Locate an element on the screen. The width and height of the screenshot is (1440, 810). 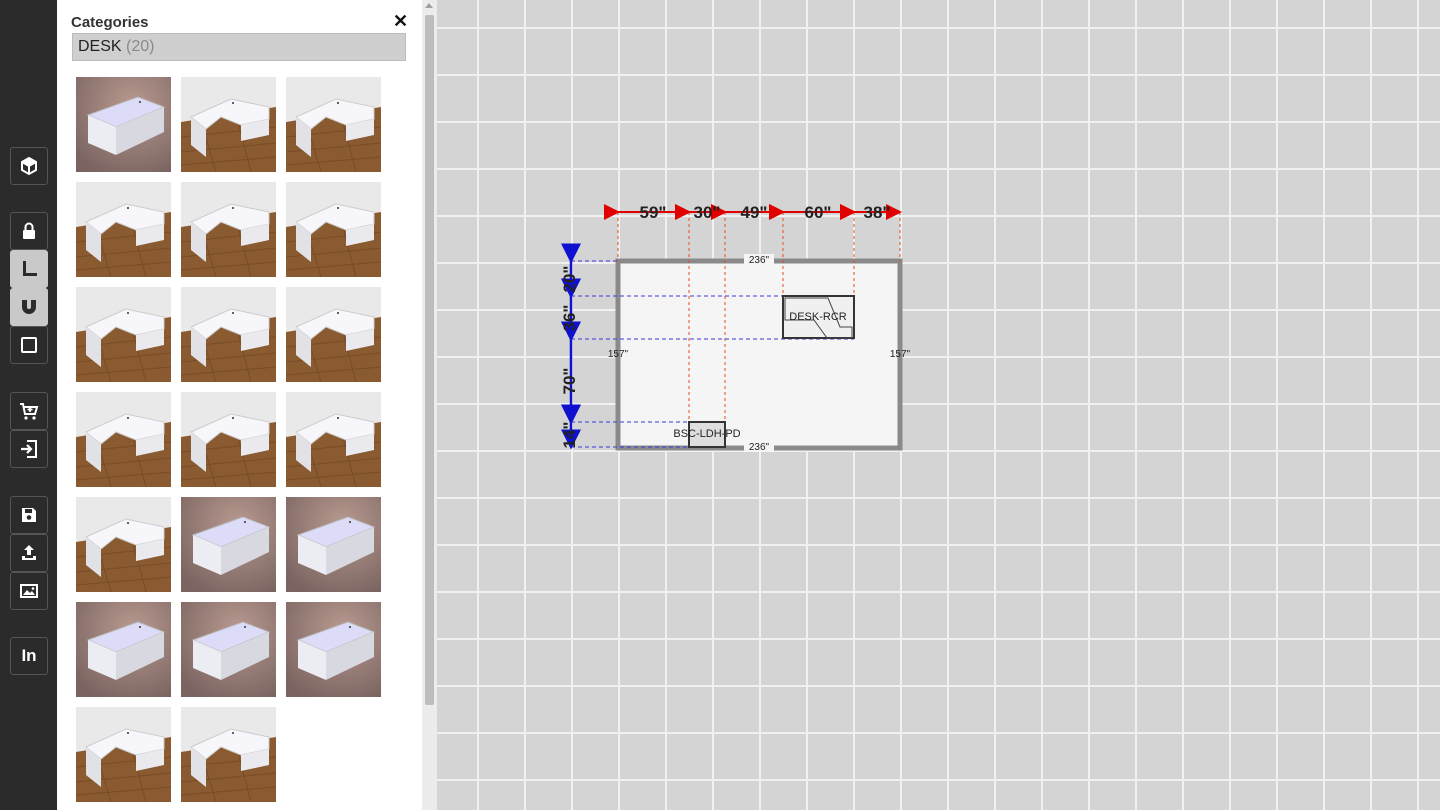
magnet-icon is located at coordinates (29, 307).